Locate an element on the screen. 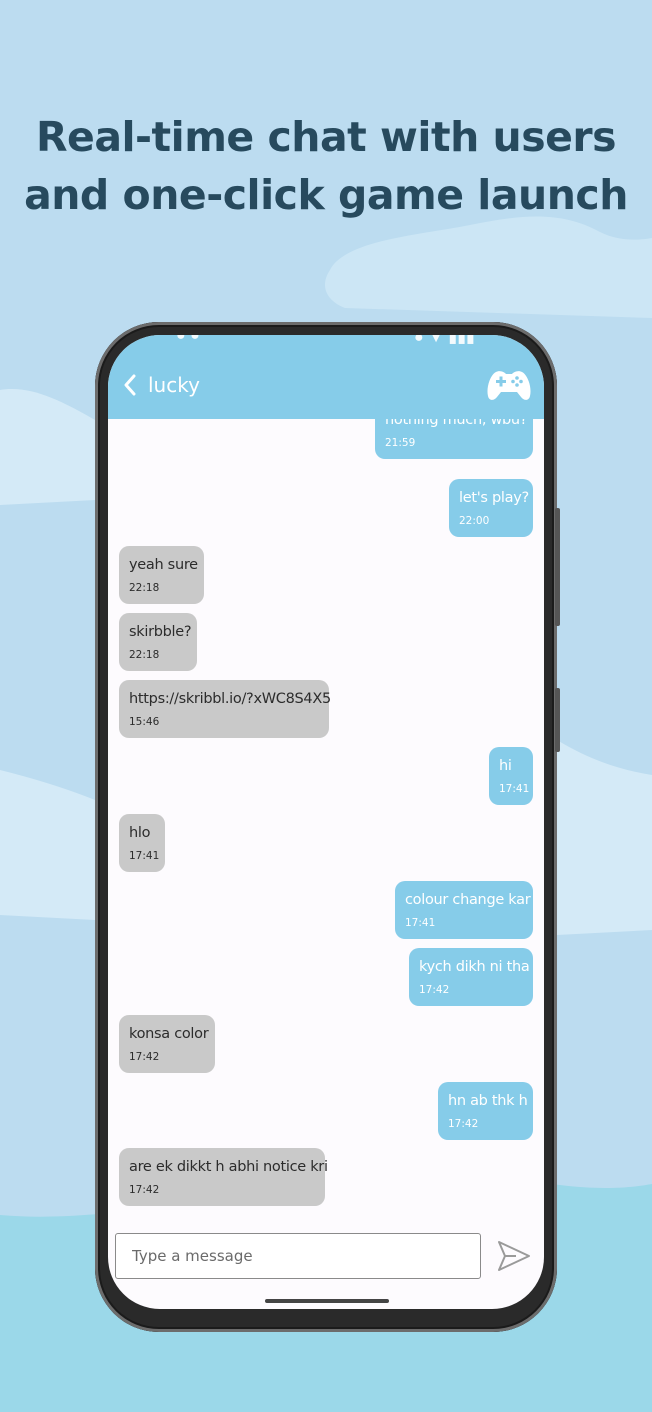 The height and width of the screenshot is (1412, 652). message-text: hlo is located at coordinates (140, 833).